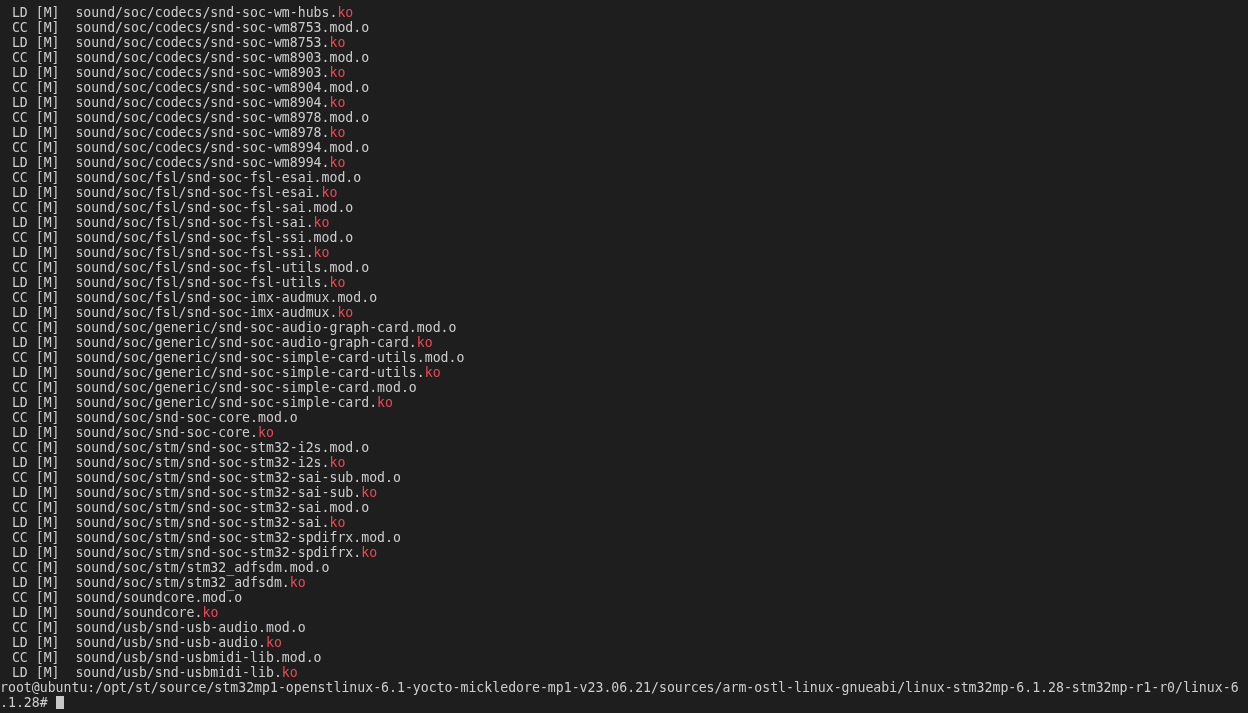 The image size is (1248, 713). Describe the element at coordinates (182, 12) in the screenshot. I see `build-output-line: LD [M] sound/soc/codecs/snd-soc-wm-hubs.ko` at that location.